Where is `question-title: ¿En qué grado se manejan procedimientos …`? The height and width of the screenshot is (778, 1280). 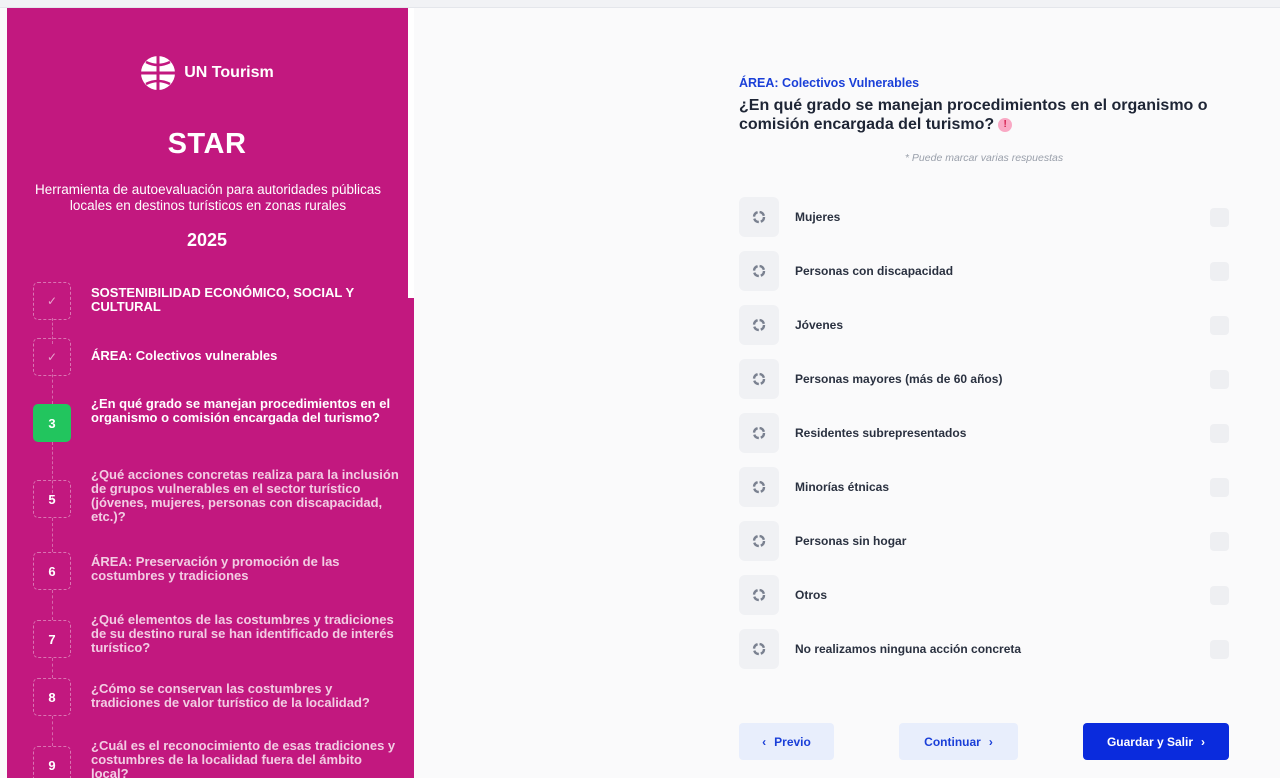 question-title: ¿En qué grado se manejan procedimientos … is located at coordinates (984, 115).